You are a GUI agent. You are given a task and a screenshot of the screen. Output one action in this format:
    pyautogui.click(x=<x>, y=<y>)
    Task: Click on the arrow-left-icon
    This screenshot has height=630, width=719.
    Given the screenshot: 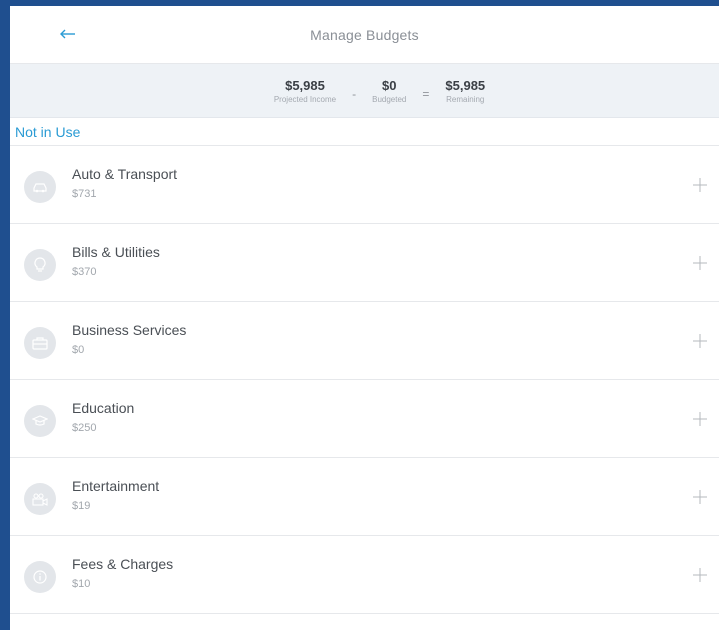 What is the action you would take?
    pyautogui.click(x=67, y=34)
    